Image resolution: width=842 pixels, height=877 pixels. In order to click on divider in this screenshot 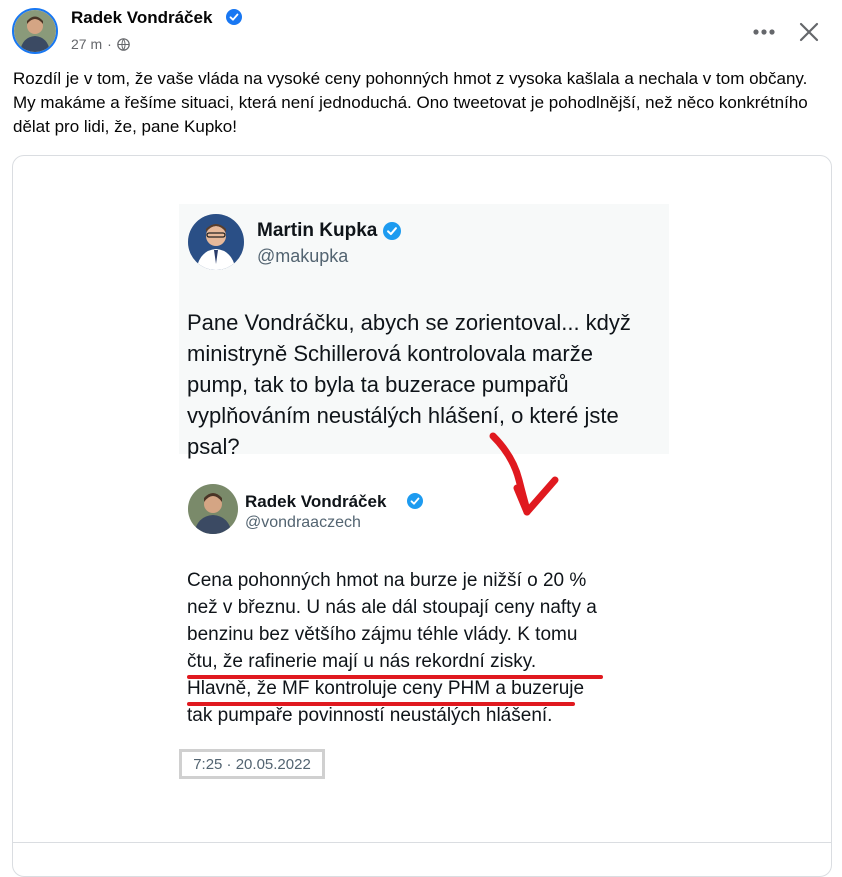, I will do `click(422, 842)`.